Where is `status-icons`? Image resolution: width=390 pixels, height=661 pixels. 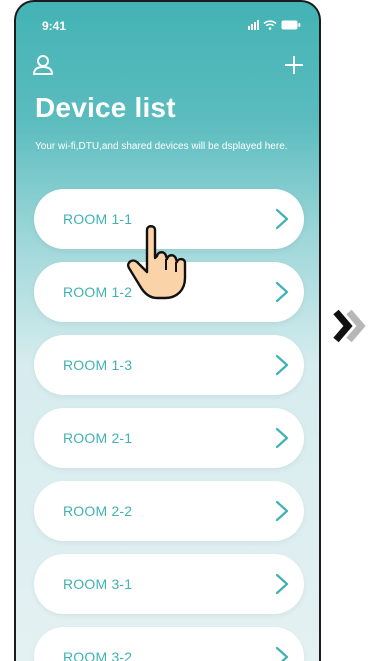
status-icons is located at coordinates (274, 25).